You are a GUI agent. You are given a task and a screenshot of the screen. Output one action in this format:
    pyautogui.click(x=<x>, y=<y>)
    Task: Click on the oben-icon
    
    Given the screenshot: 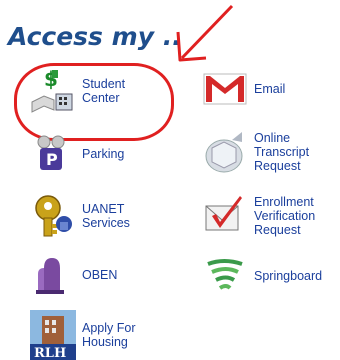 What is the action you would take?
    pyautogui.click(x=53, y=275)
    